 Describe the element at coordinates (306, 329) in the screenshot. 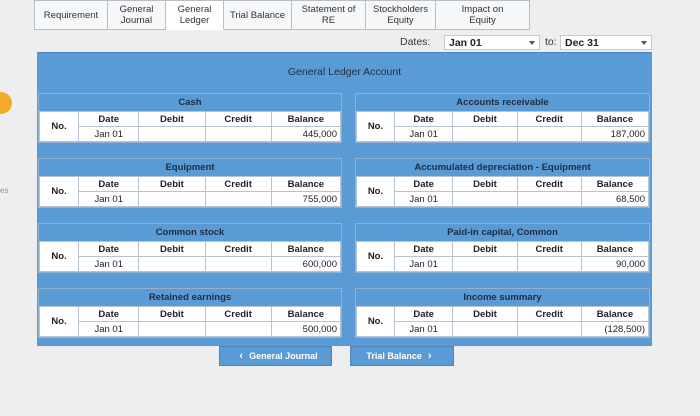

I see `balance-cell: 500,000` at that location.